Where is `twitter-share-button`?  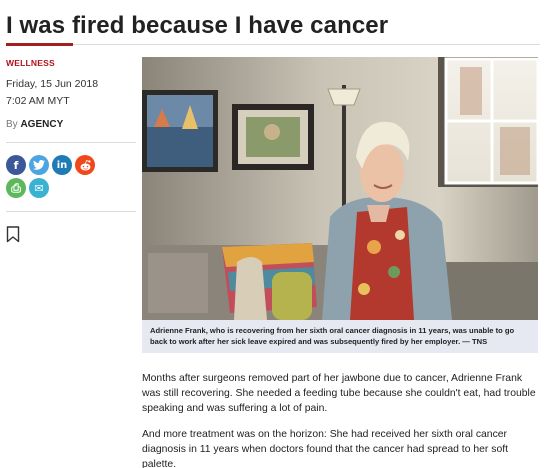
twitter-share-button is located at coordinates (39, 165).